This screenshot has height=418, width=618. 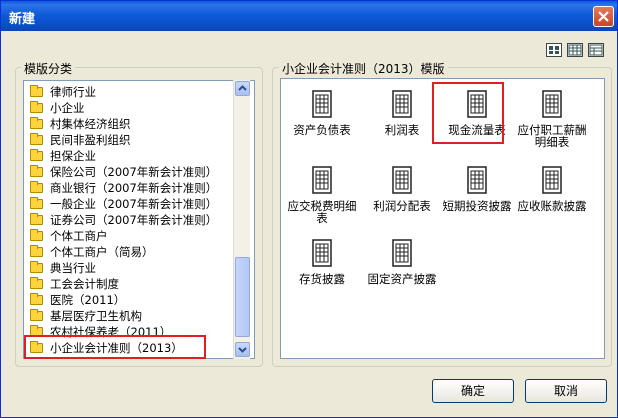 I want to click on template-label: 利润分配表, so click(x=402, y=206).